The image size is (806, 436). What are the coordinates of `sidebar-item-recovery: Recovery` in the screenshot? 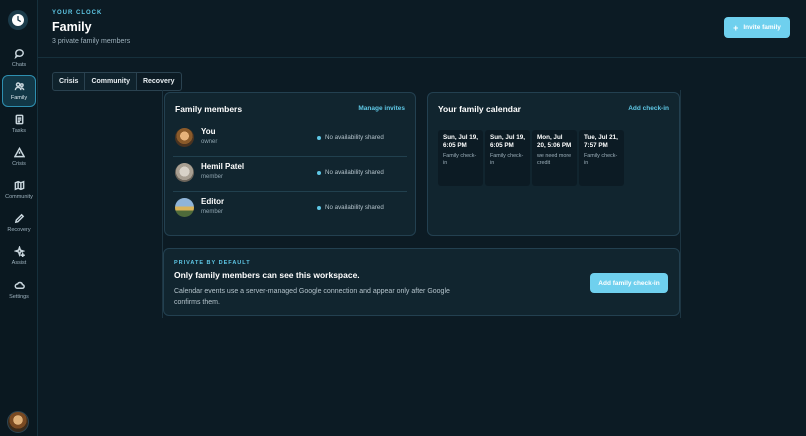 It's located at (19, 223).